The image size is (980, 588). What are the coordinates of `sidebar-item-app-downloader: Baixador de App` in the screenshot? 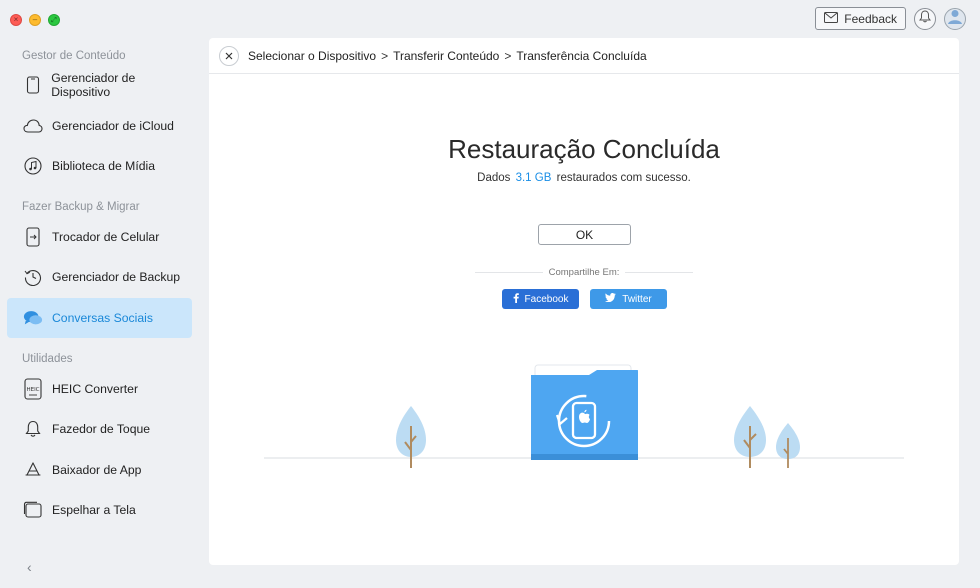 It's located at (99, 470).